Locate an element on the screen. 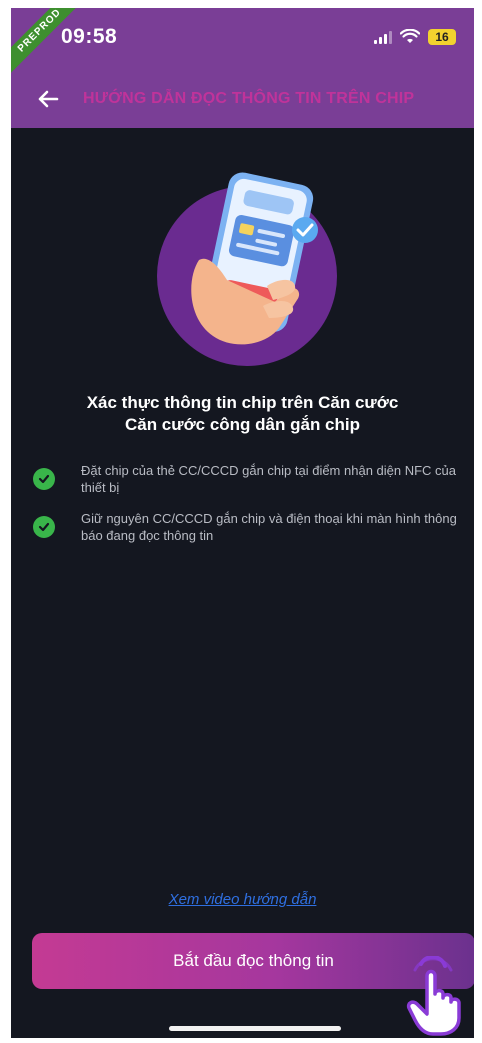 This screenshot has height=1043, width=482. tap-hand-icon is located at coordinates (433, 996).